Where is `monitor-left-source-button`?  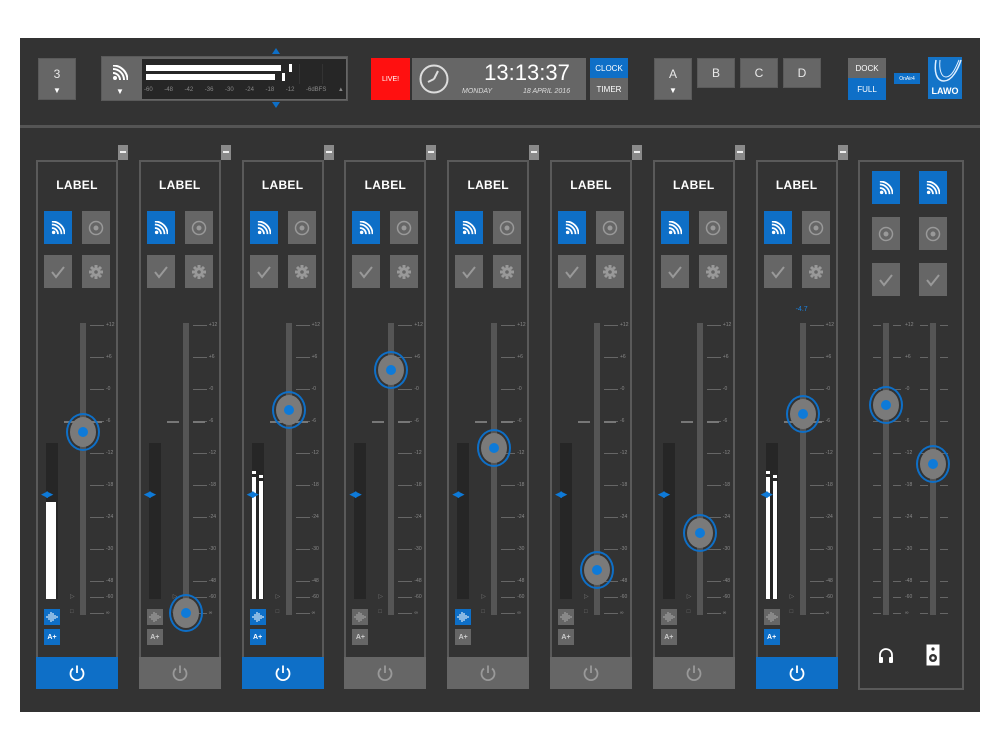 monitor-left-source-button is located at coordinates (886, 187).